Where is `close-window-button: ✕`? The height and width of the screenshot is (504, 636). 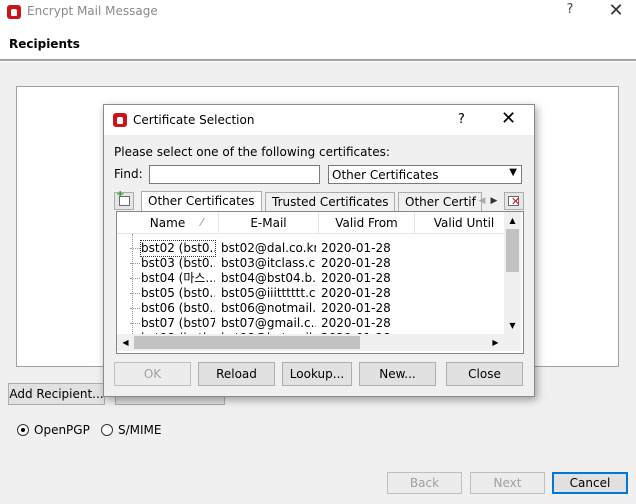
close-window-button: ✕ is located at coordinates (616, 10).